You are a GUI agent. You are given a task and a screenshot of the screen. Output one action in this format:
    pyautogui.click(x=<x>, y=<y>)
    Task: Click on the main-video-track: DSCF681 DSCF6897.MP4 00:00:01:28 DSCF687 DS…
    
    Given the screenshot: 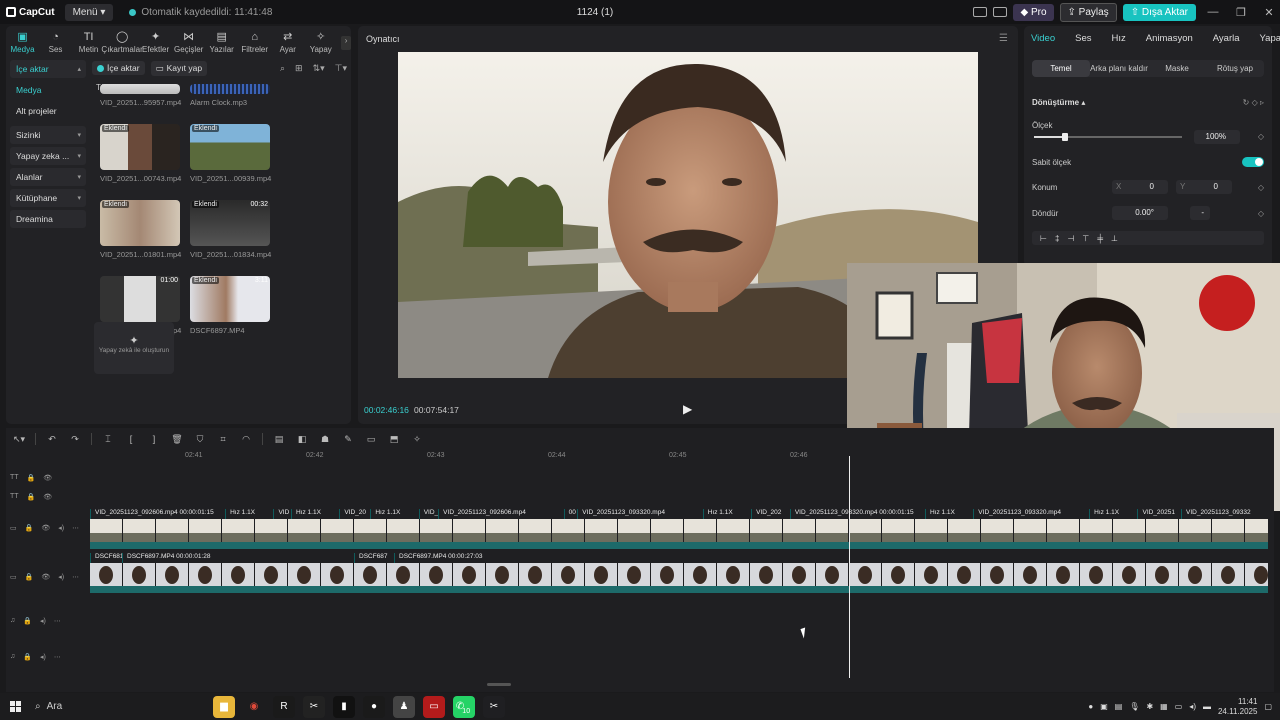 What is the action you would take?
    pyautogui.click(x=679, y=573)
    